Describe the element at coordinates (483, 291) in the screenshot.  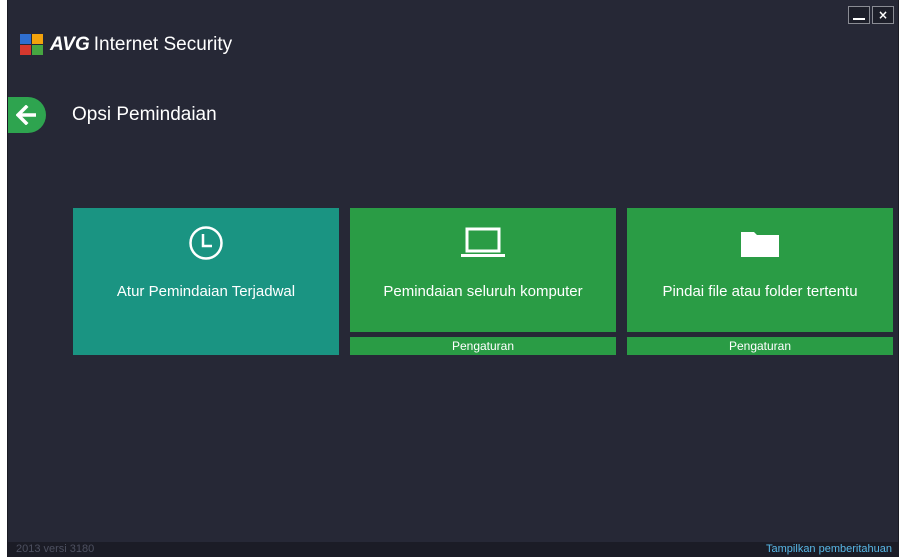
I see `whole-computer-scan-label: Pemindaian seluruh komputer` at that location.